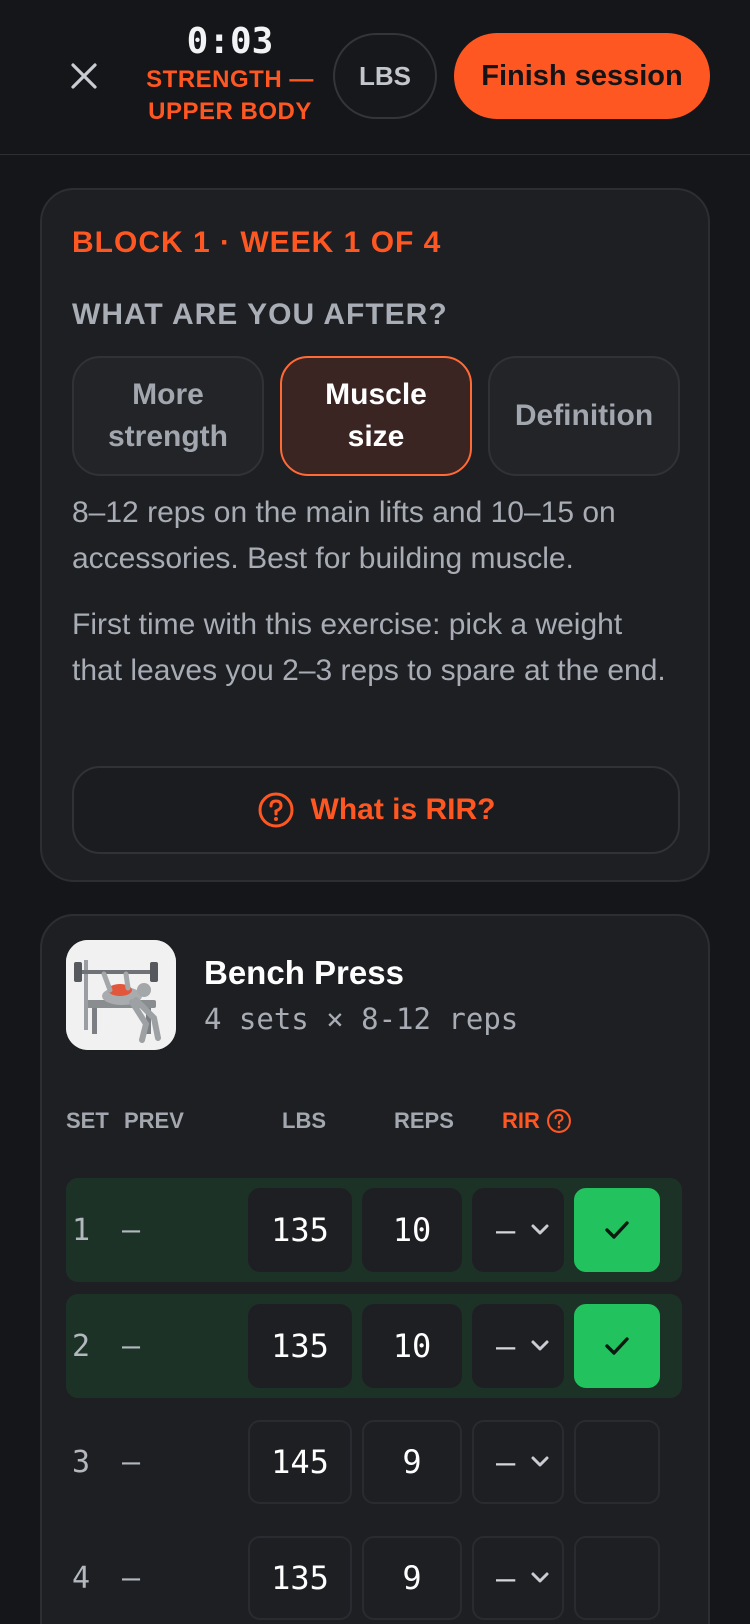 This screenshot has width=750, height=1624. I want to click on exercise-thumbnail, so click(121, 995).